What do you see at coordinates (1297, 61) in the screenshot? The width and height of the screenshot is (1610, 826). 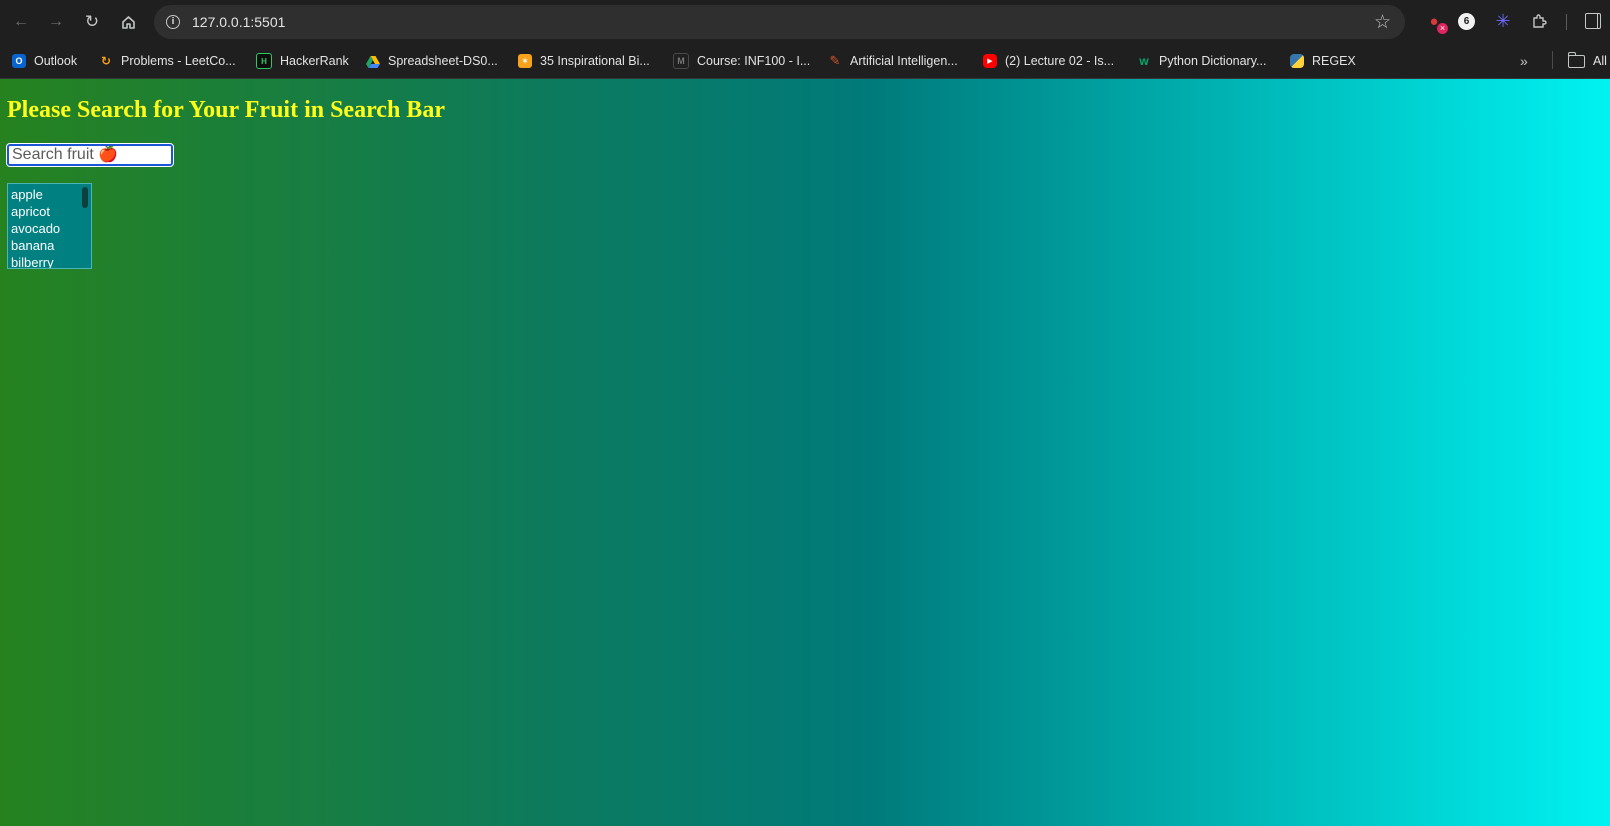 I see `python-icon` at bounding box center [1297, 61].